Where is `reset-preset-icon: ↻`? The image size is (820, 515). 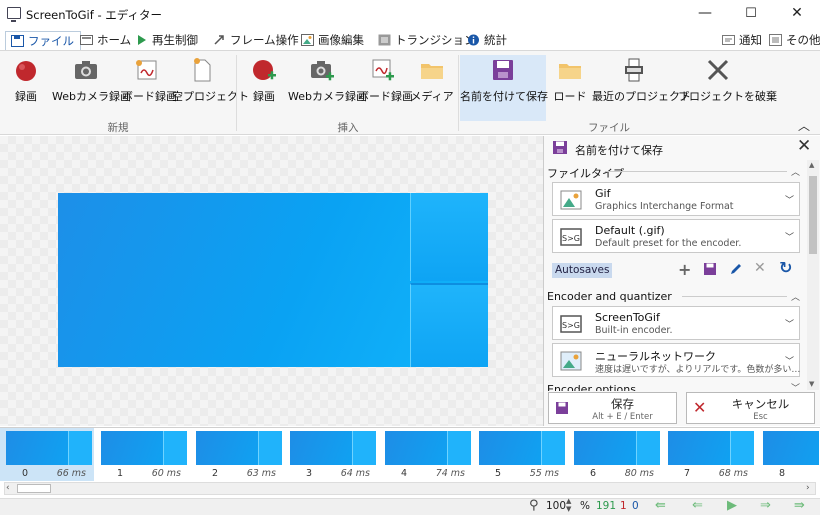
reset-preset-icon: ↻ is located at coordinates (785, 267).